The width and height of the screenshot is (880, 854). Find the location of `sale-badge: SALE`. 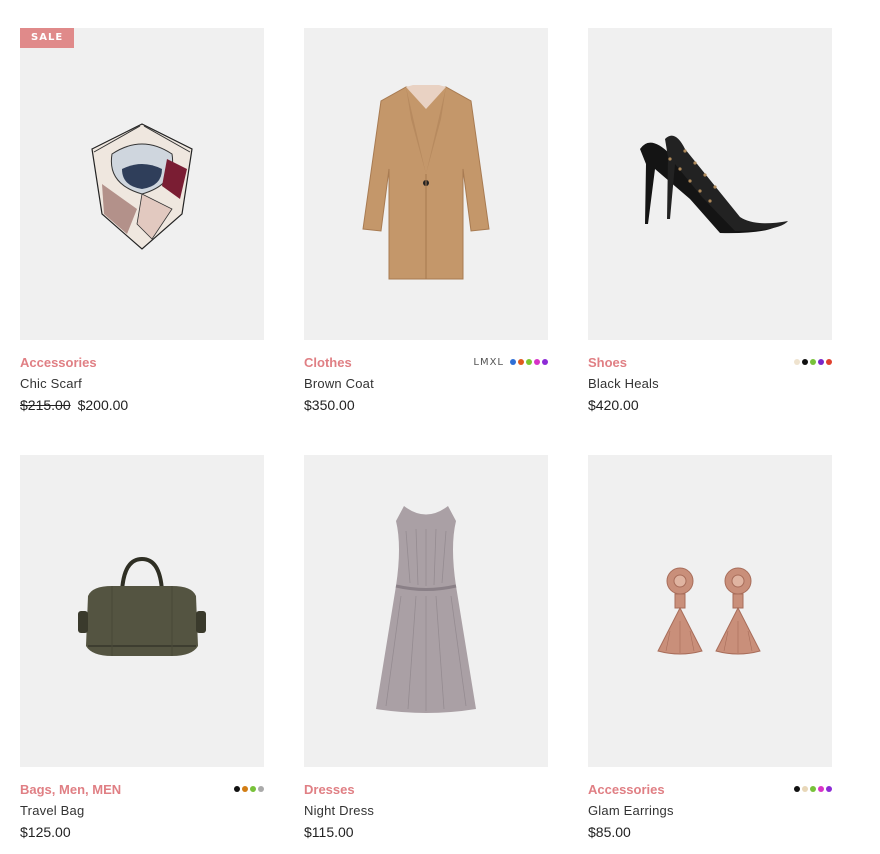

sale-badge: SALE is located at coordinates (47, 38).